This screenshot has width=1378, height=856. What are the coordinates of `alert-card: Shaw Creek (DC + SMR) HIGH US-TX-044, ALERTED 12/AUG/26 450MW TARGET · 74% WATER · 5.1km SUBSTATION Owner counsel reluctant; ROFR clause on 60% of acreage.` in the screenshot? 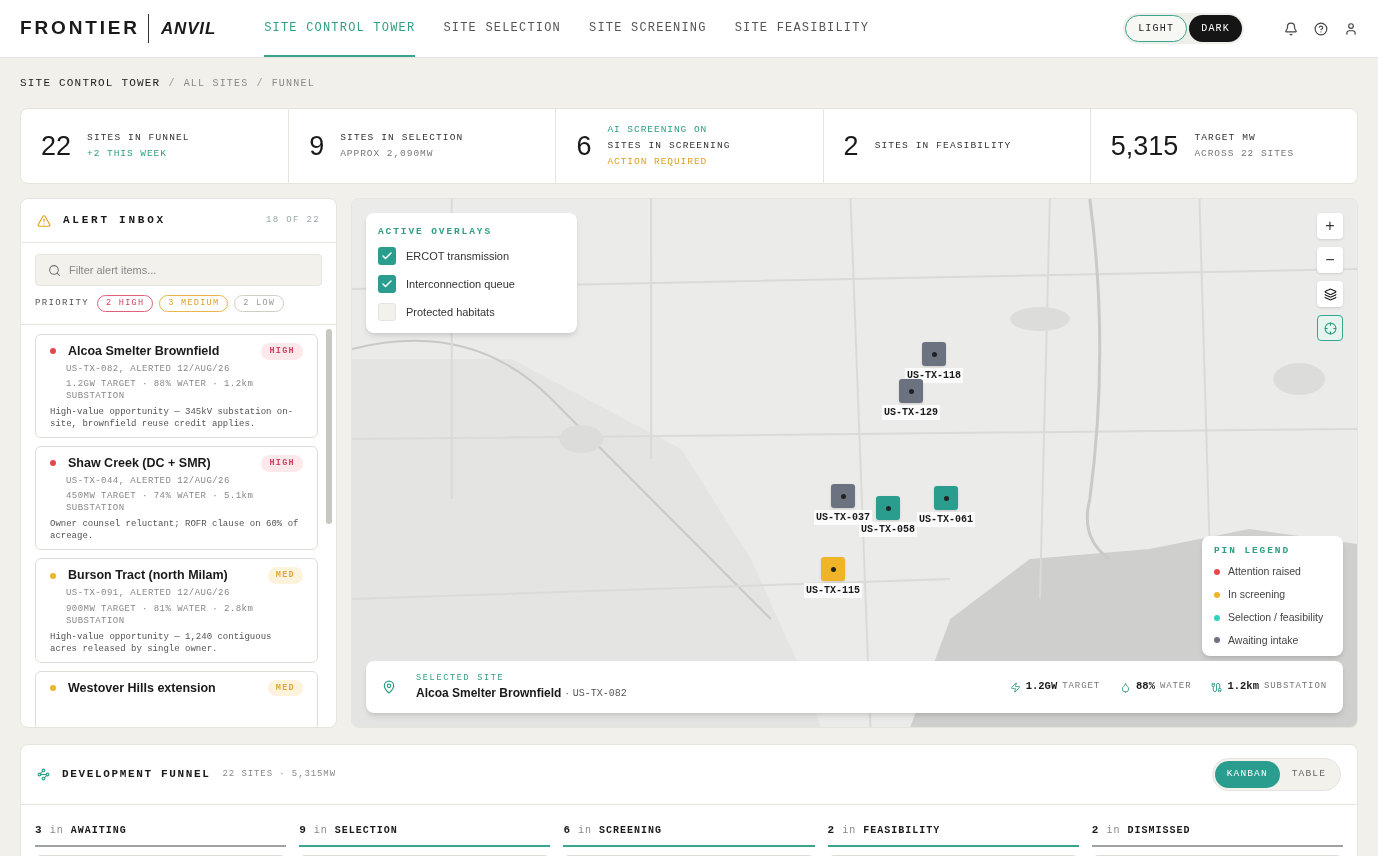 It's located at (176, 498).